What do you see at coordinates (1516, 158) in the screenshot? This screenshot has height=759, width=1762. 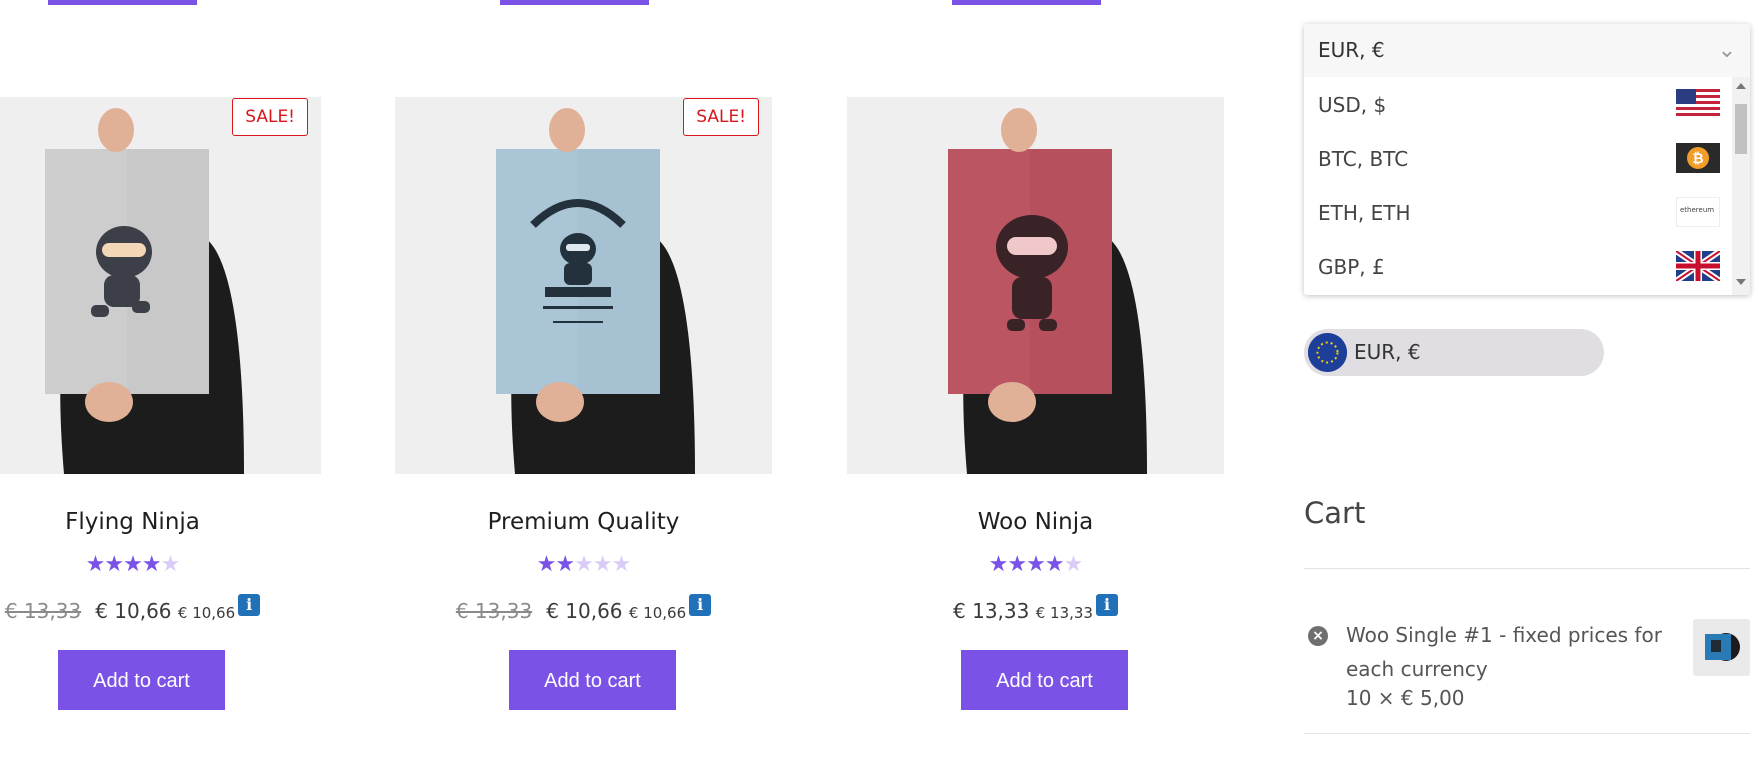 I see `currency-option-btc: BTC, BTC ₿` at bounding box center [1516, 158].